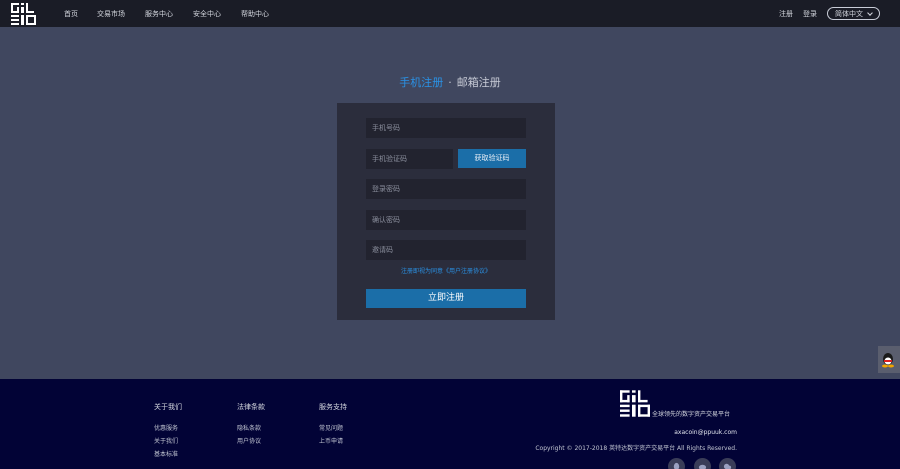 The image size is (900, 469). Describe the element at coordinates (446, 250) in the screenshot. I see `invite-code-input: 邀请码` at that location.